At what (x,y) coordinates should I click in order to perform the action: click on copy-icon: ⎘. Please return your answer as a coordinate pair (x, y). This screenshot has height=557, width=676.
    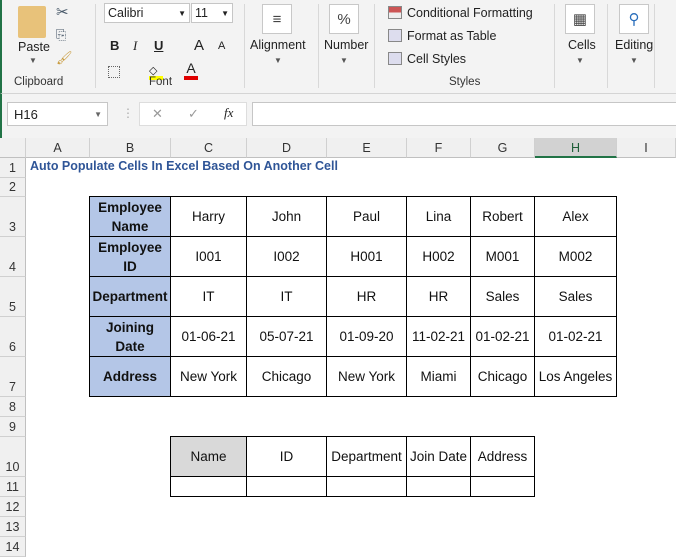
    Looking at the image, I should click on (61, 35).